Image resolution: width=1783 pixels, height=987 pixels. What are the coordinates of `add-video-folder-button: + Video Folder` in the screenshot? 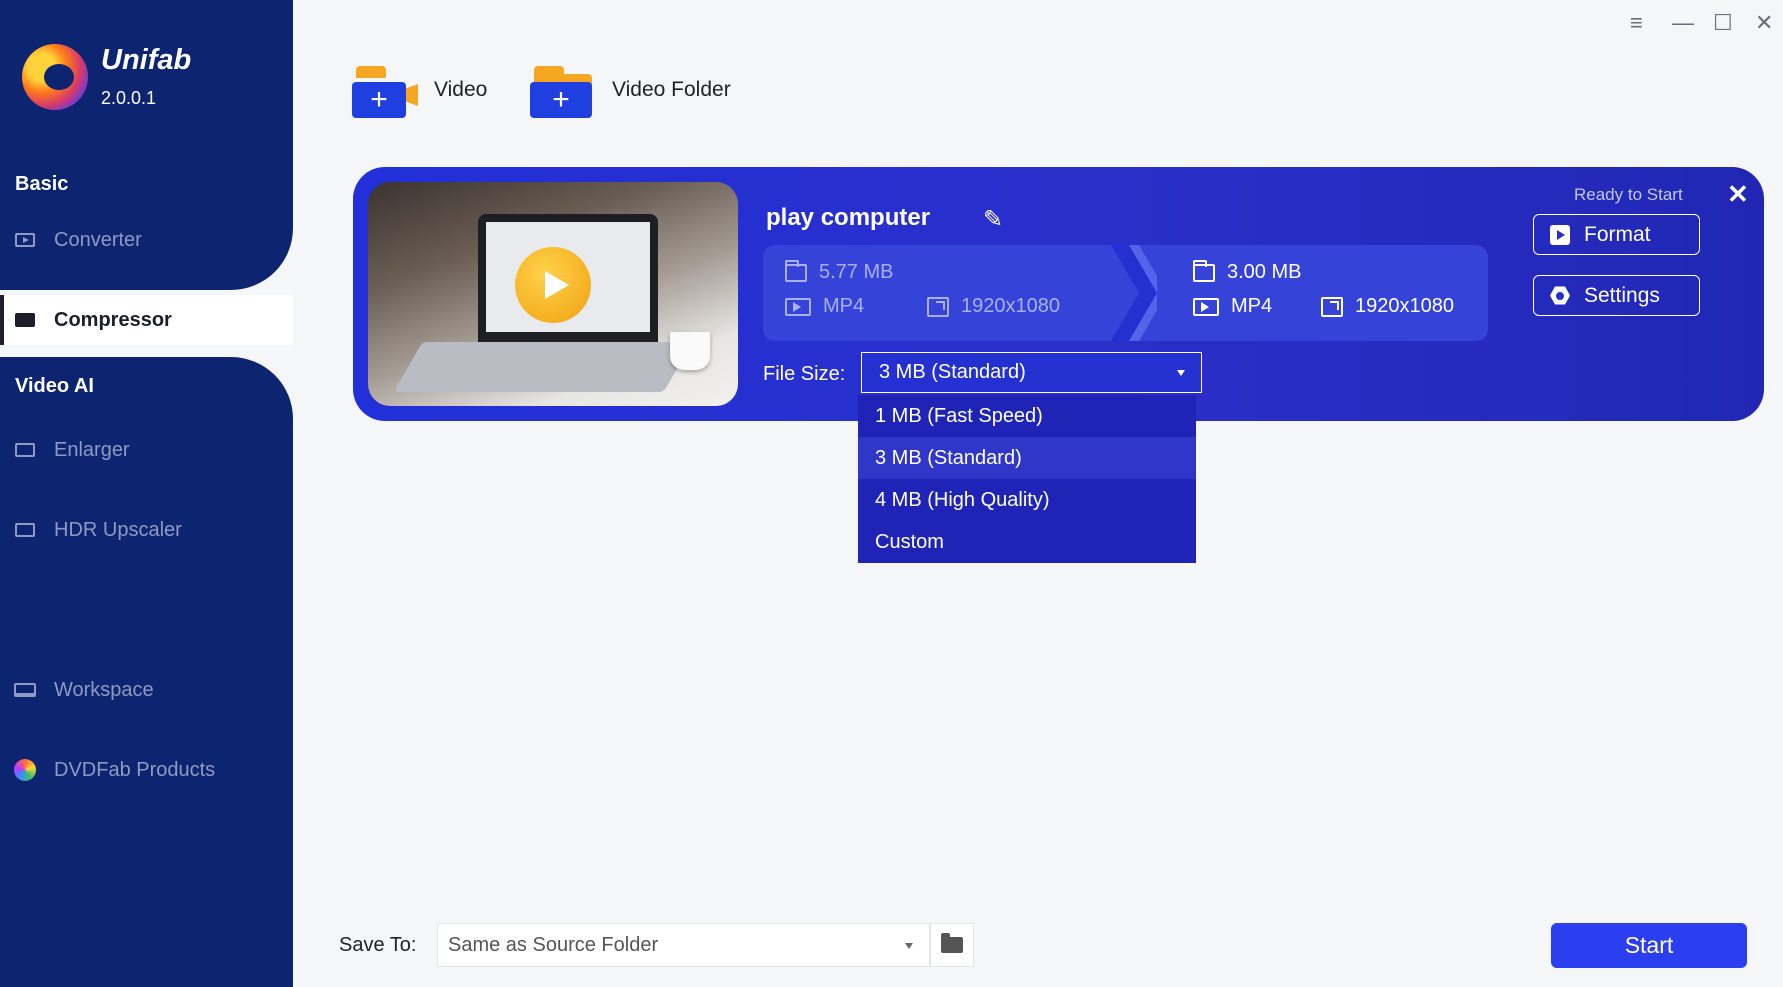 It's located at (630, 90).